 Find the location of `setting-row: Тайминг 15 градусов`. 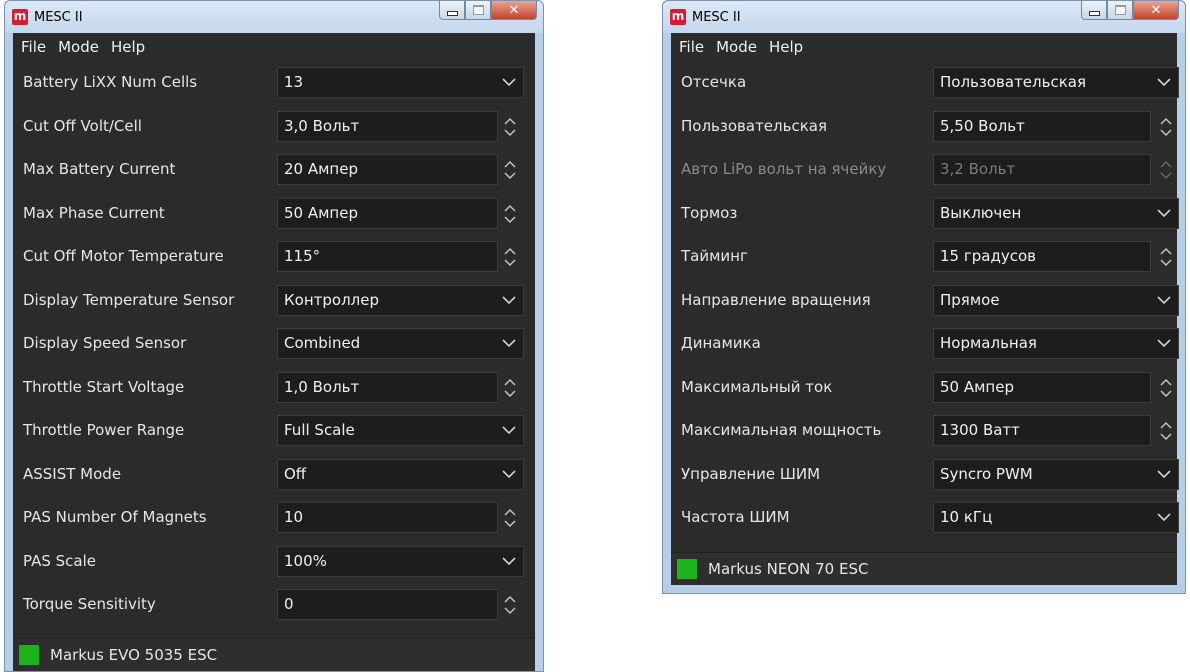

setting-row: Тайминг 15 градусов is located at coordinates (924, 257).